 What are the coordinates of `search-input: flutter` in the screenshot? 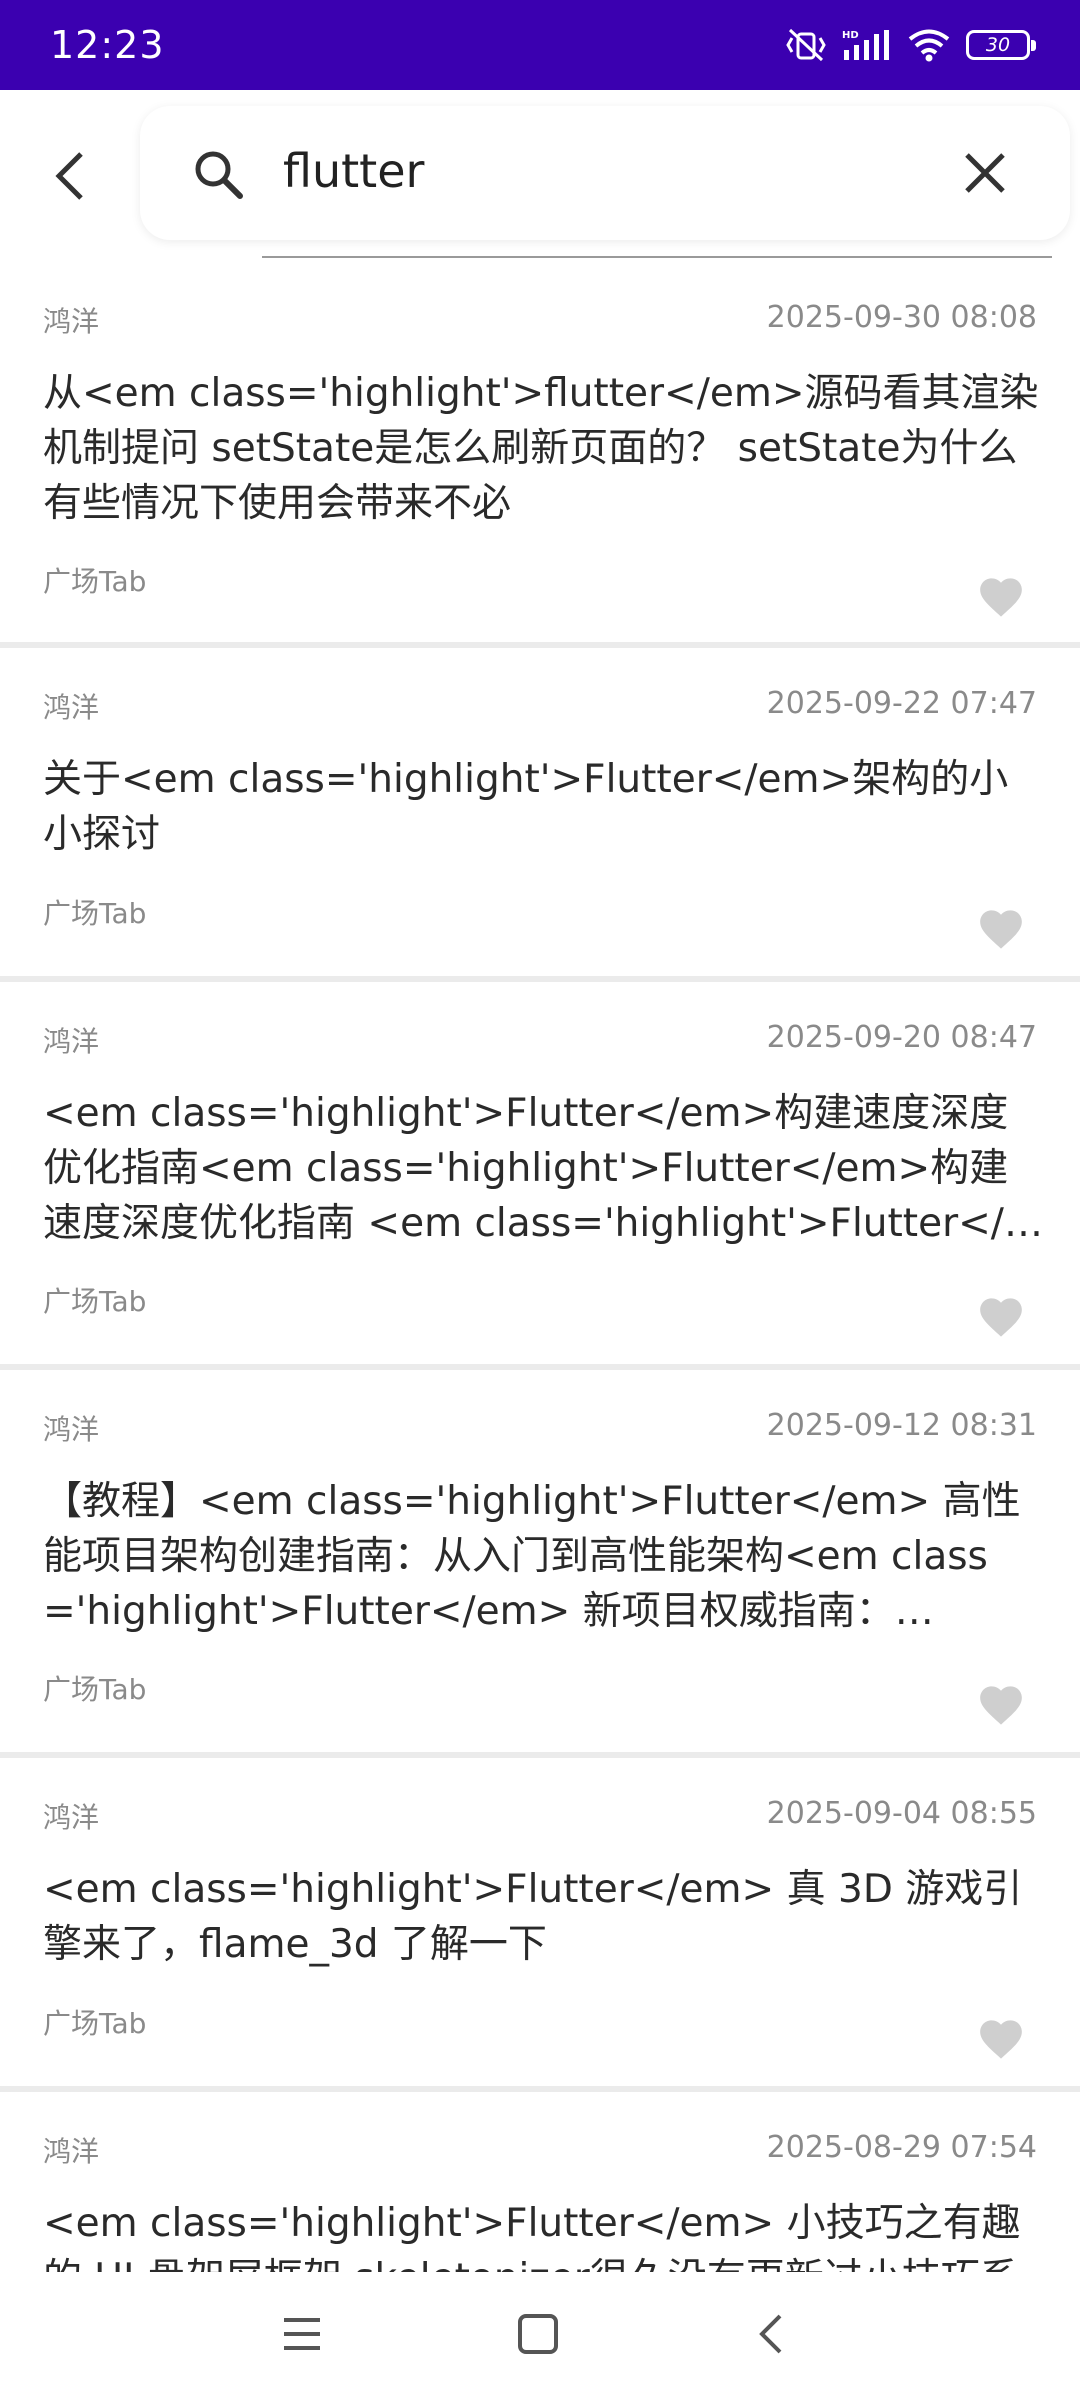 It's located at (353, 171).